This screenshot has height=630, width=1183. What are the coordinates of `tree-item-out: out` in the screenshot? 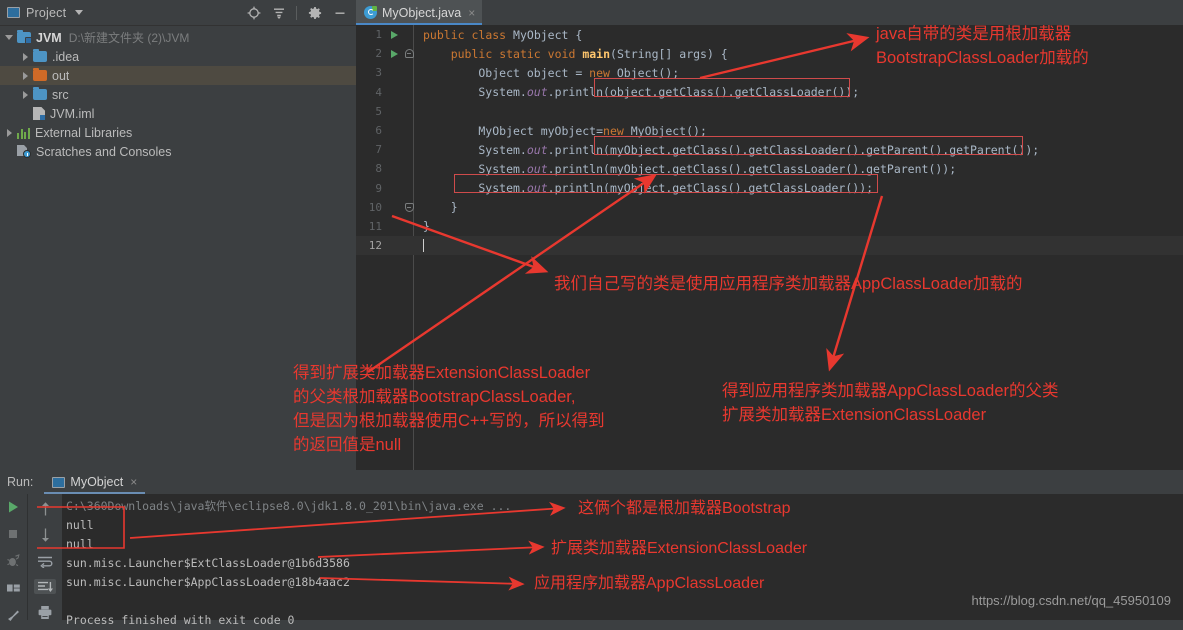 It's located at (178, 75).